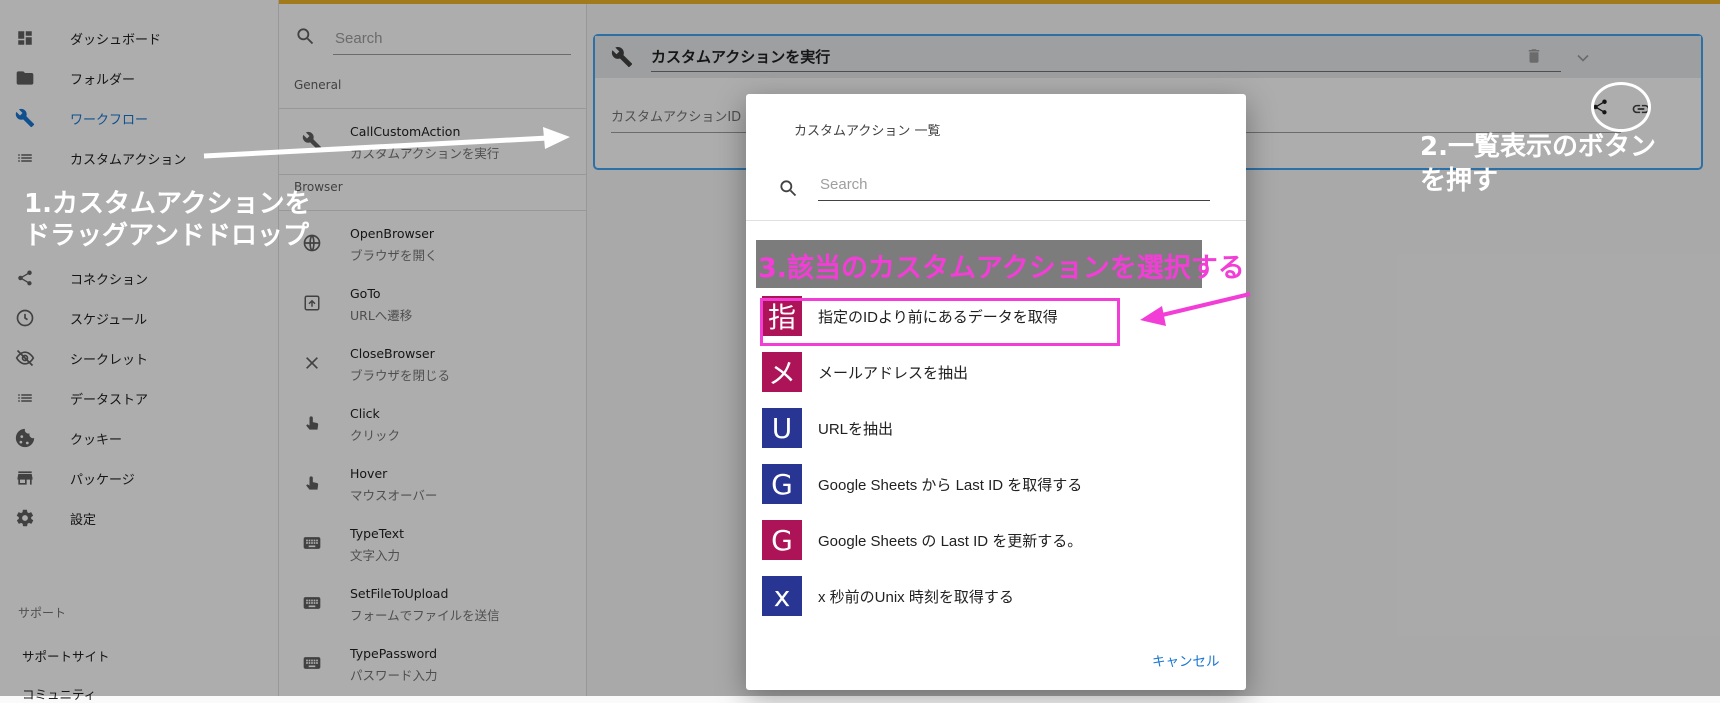 This screenshot has height=703, width=1720. What do you see at coordinates (386, 143) in the screenshot?
I see `white-arrow` at bounding box center [386, 143].